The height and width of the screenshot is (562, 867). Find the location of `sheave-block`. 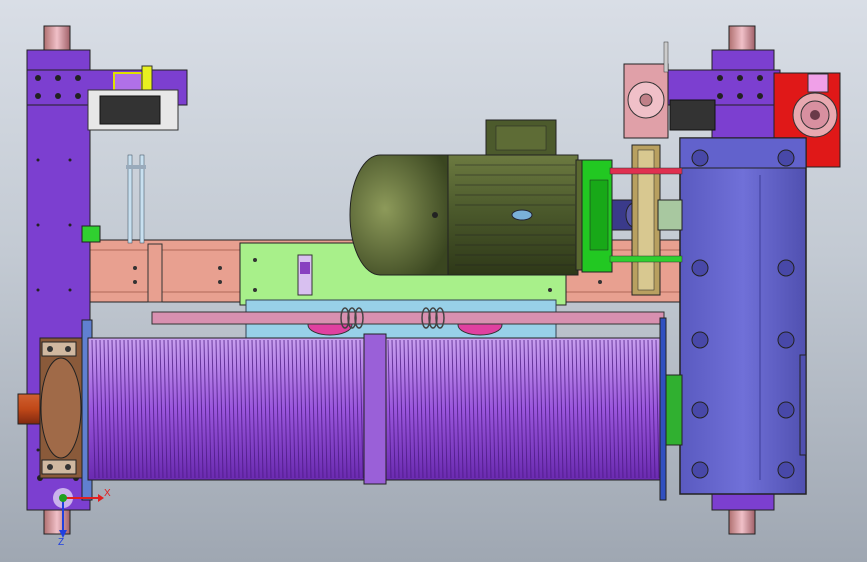

sheave-block is located at coordinates (646, 90).